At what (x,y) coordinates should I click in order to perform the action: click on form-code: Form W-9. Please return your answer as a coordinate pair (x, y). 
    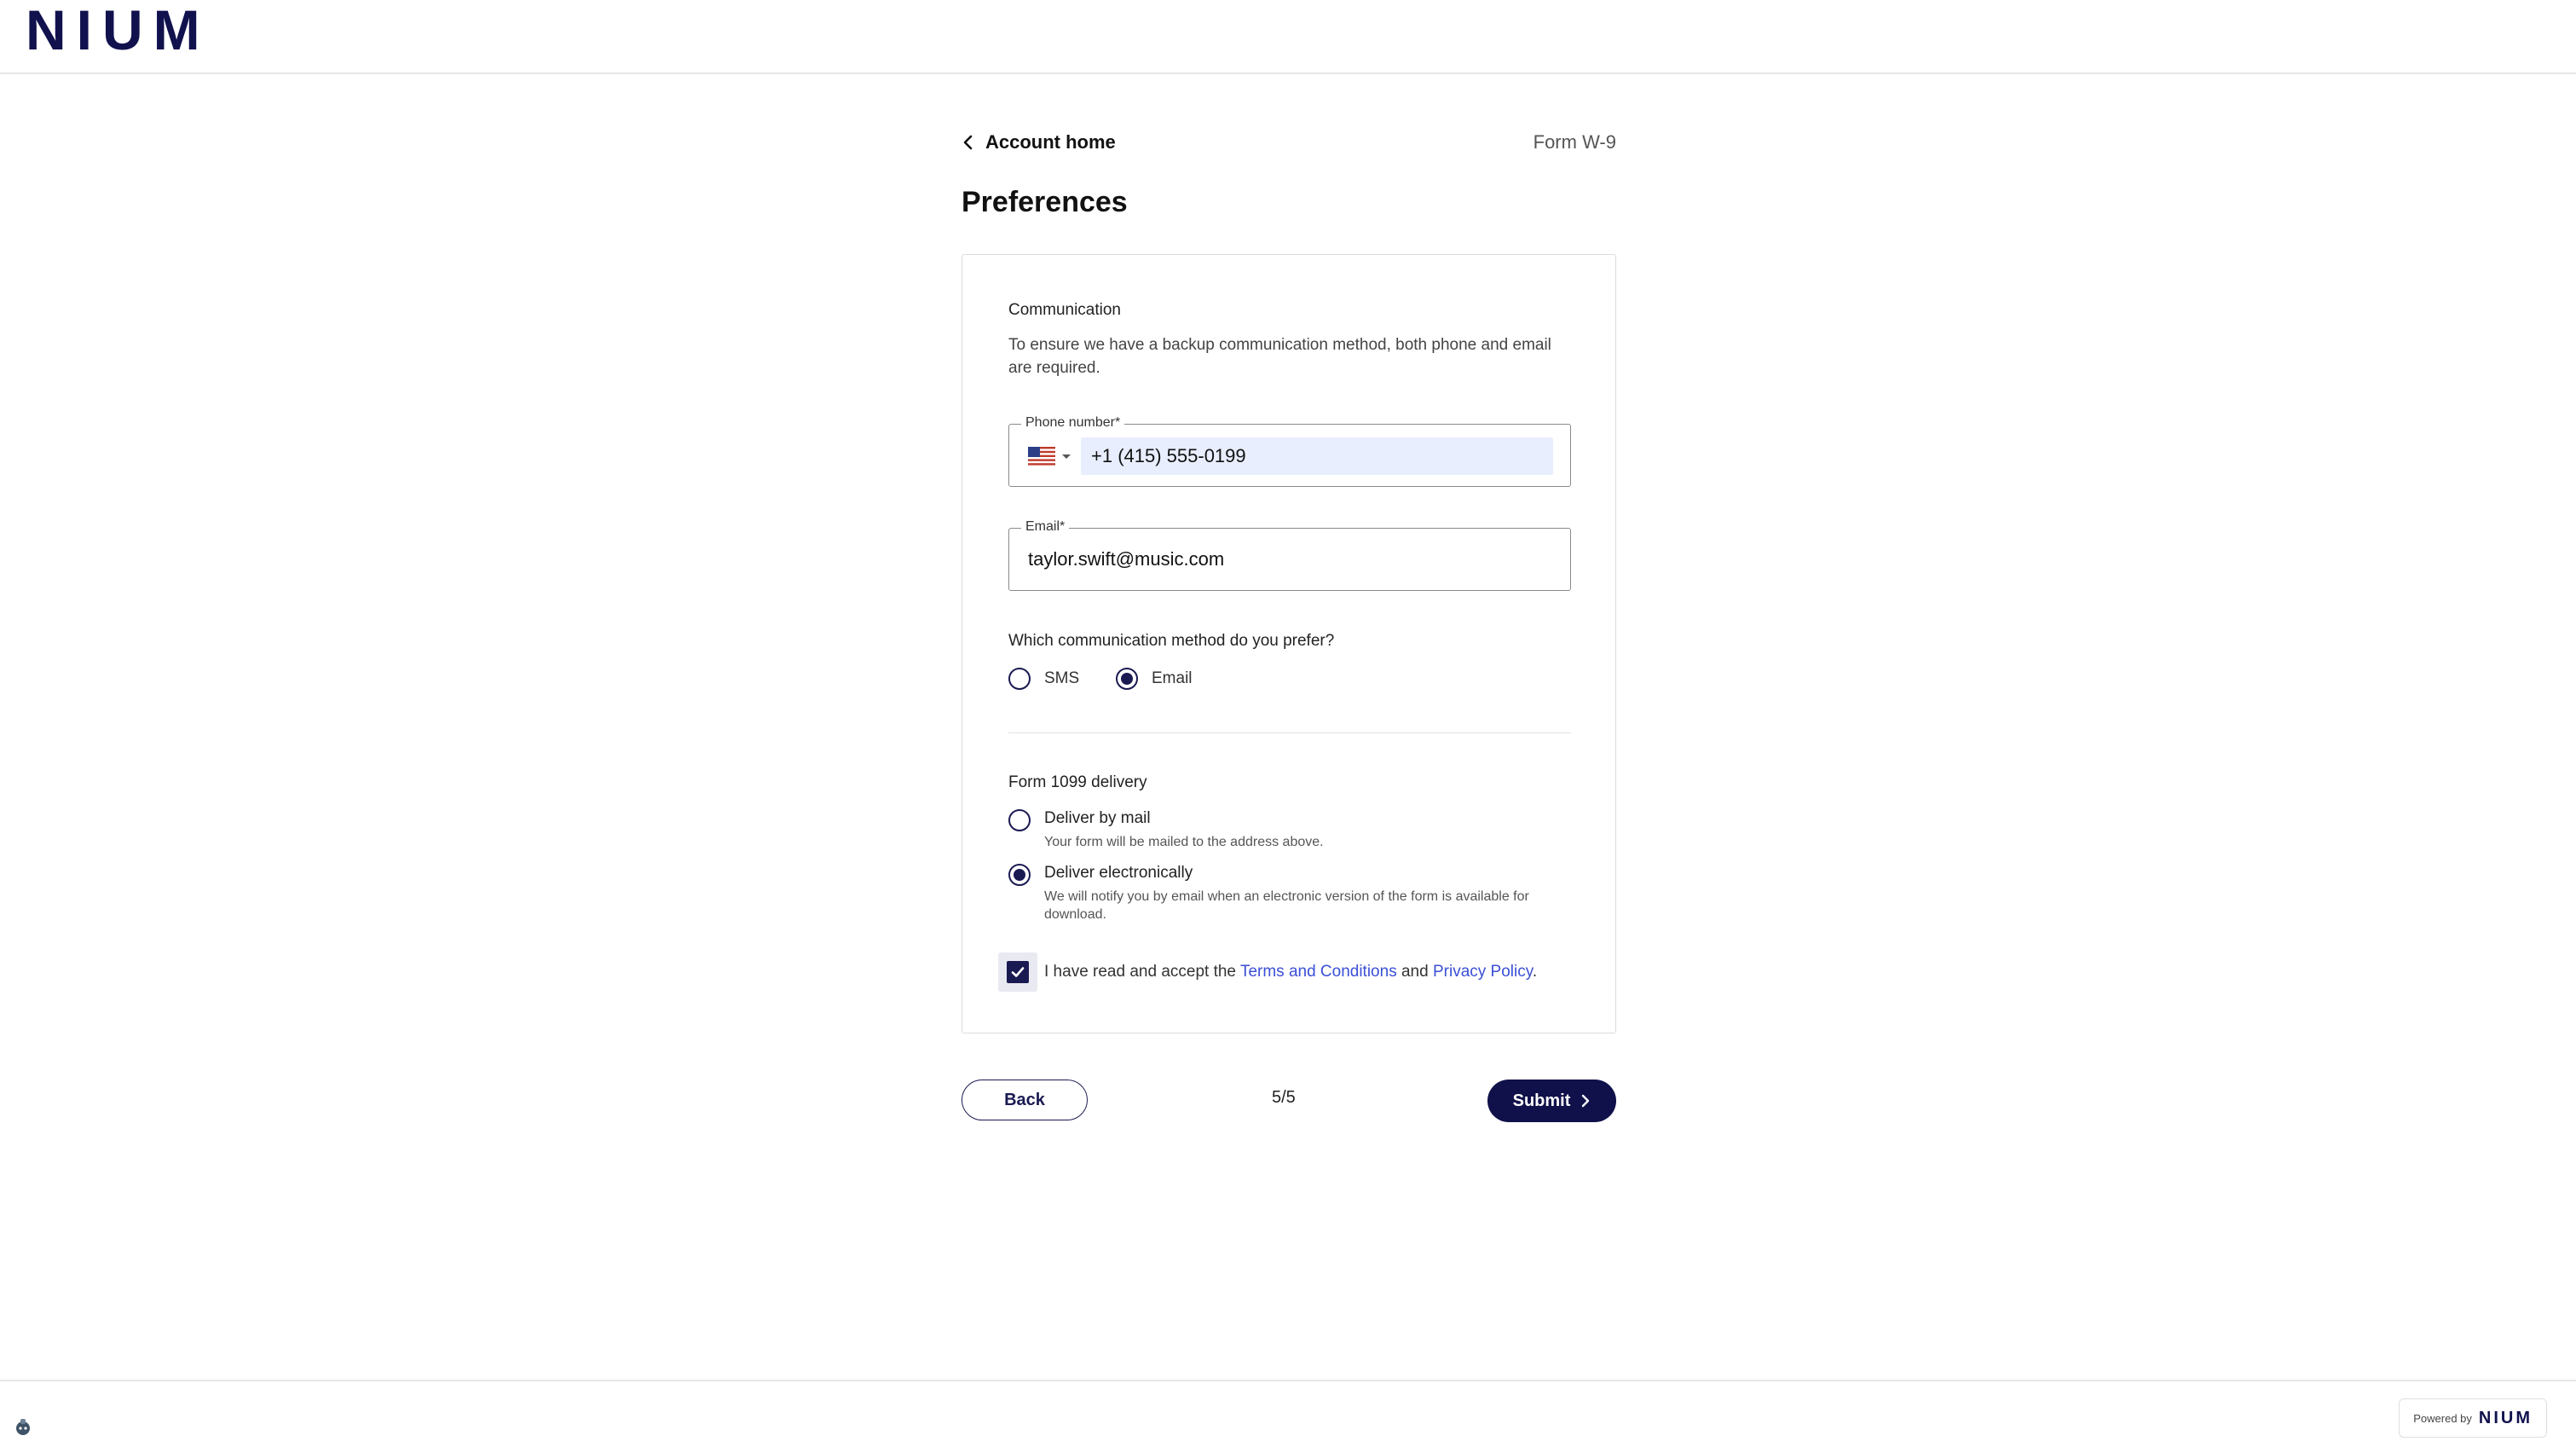
    Looking at the image, I should click on (1574, 142).